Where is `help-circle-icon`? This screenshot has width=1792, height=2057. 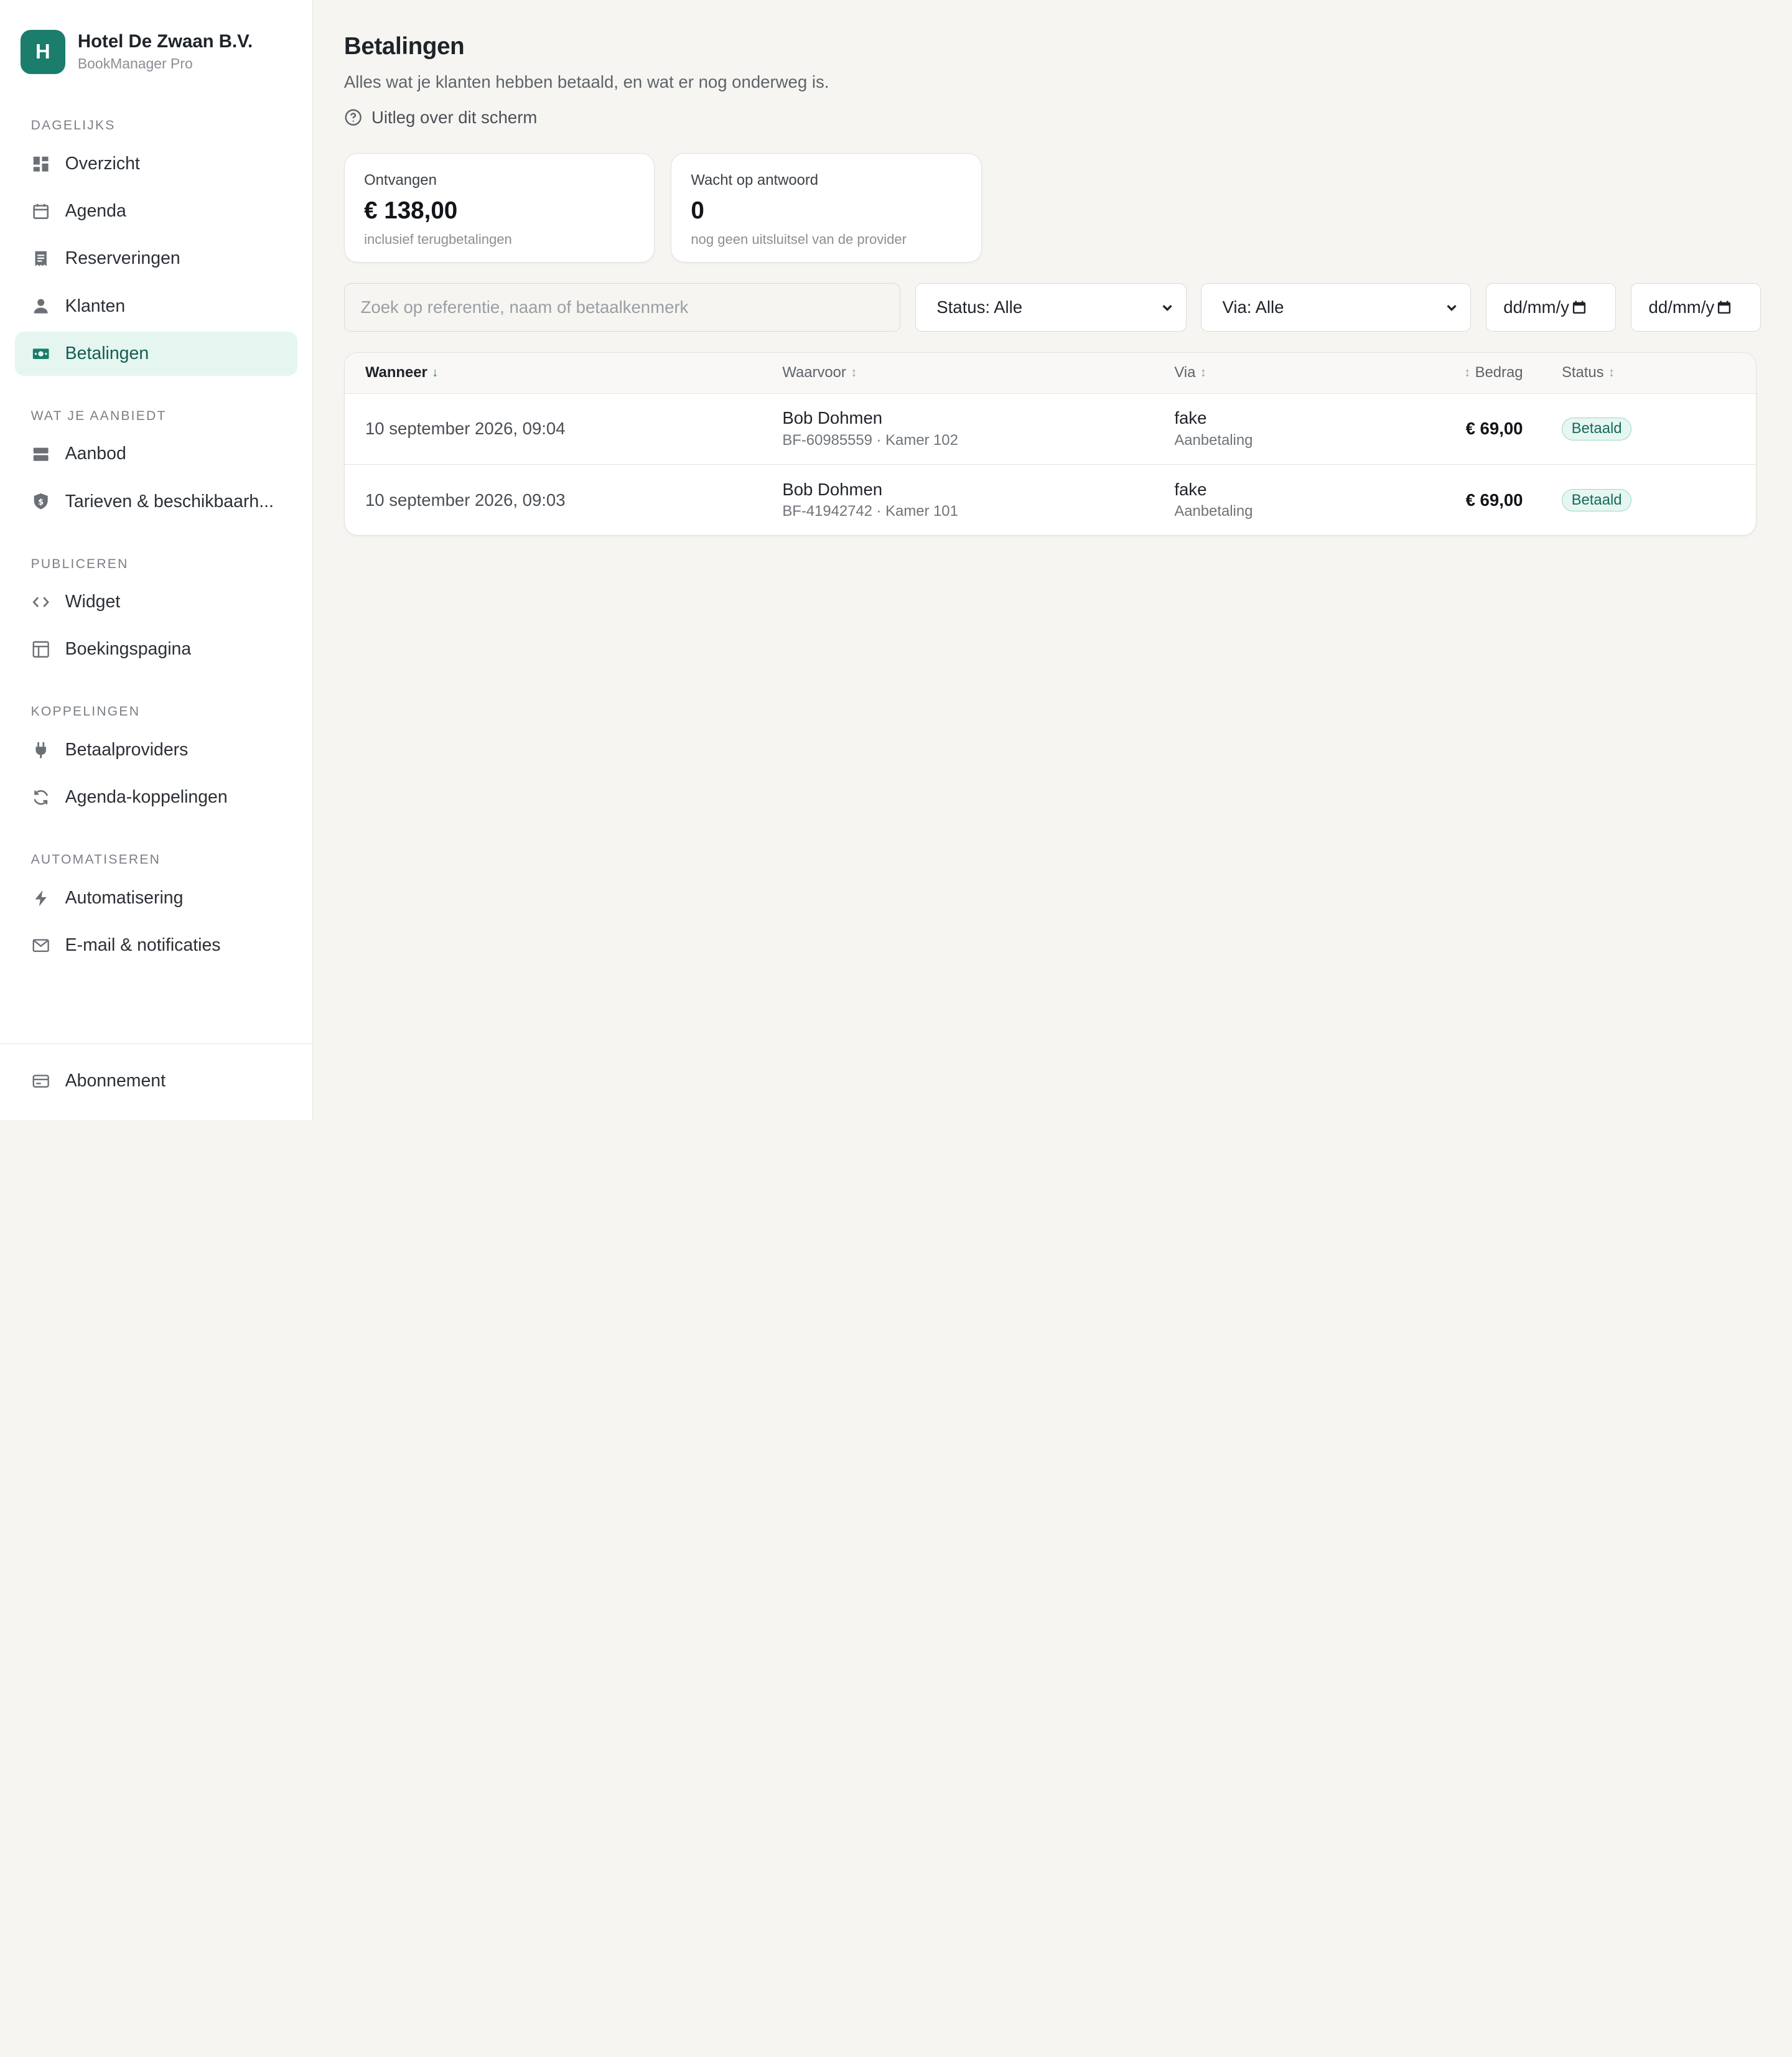
help-circle-icon is located at coordinates (353, 118).